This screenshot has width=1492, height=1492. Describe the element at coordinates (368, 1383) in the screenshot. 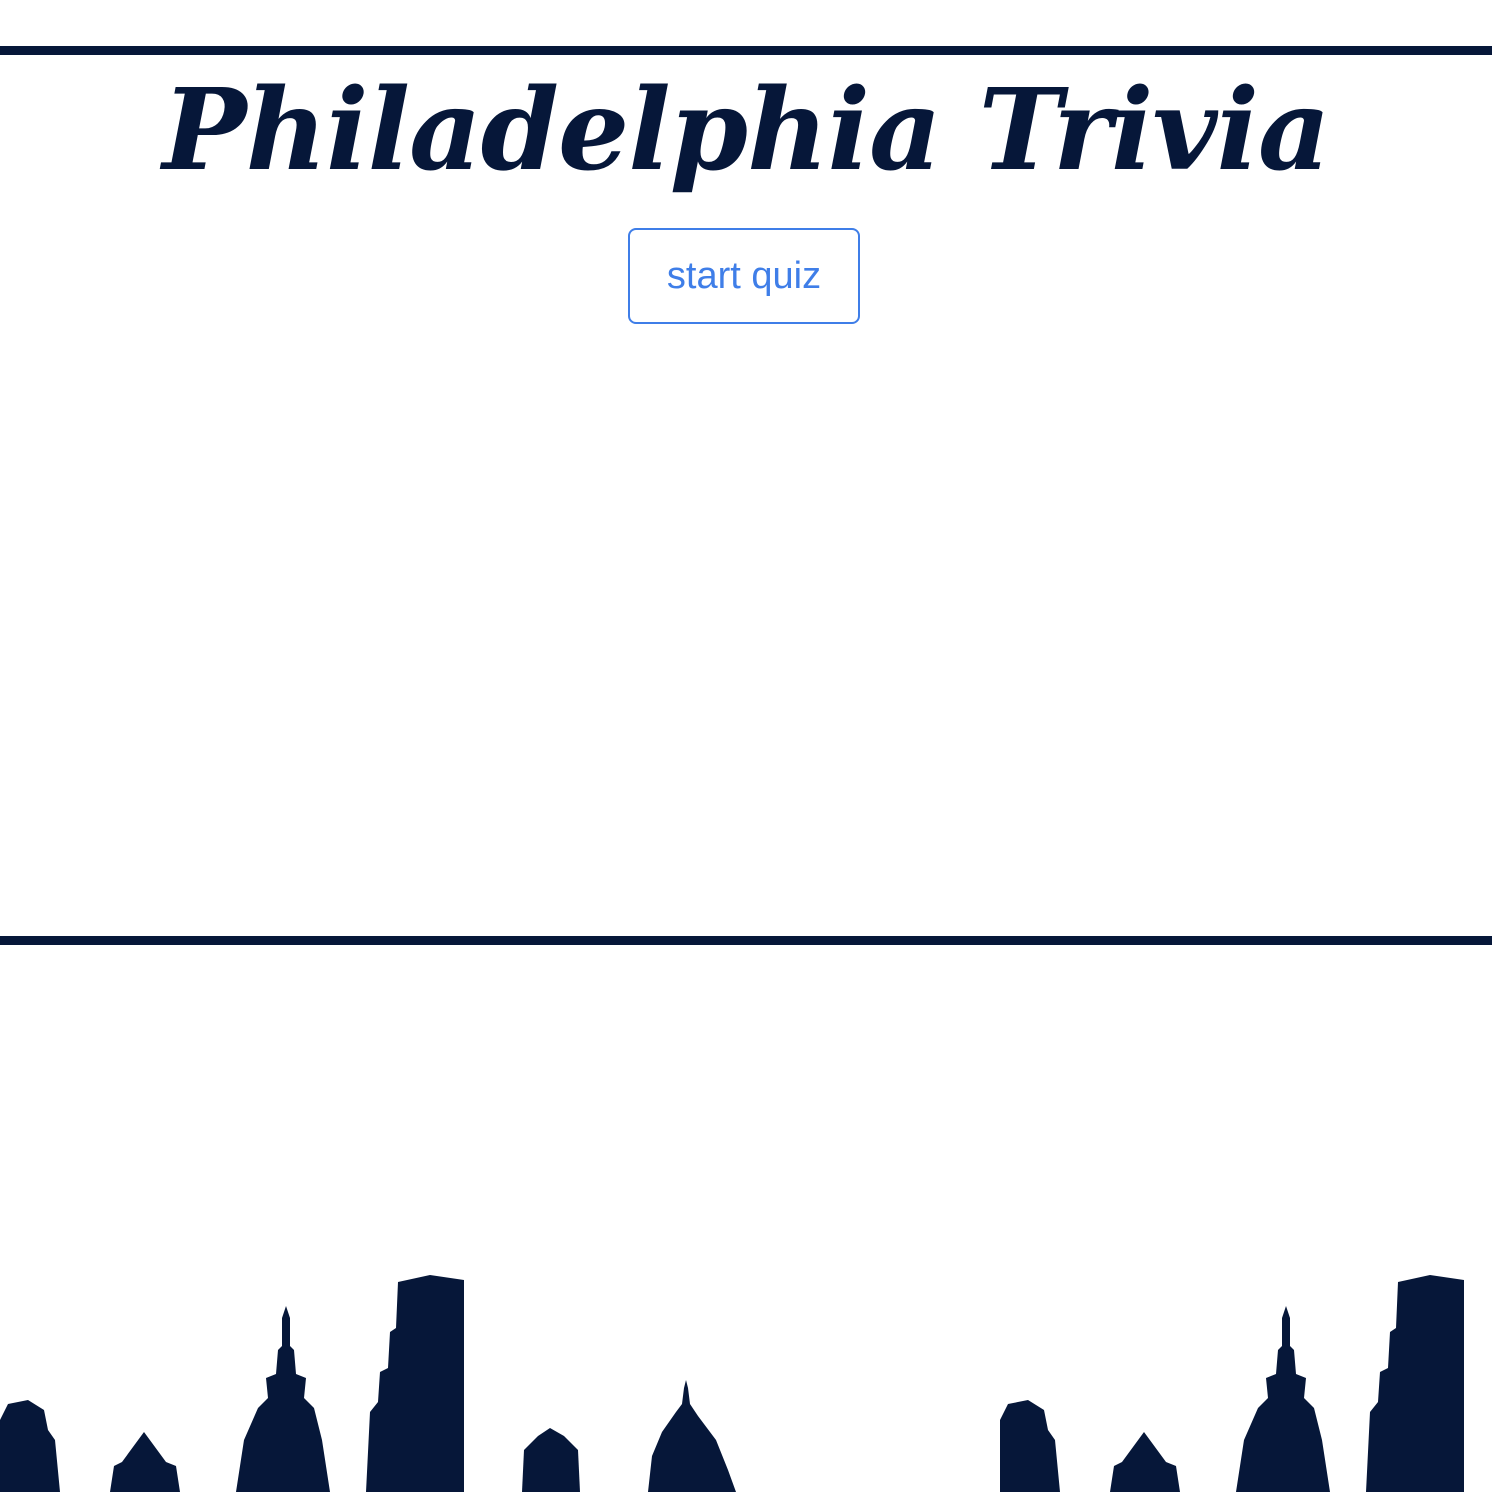

I see `skyline-silhouette-left` at that location.